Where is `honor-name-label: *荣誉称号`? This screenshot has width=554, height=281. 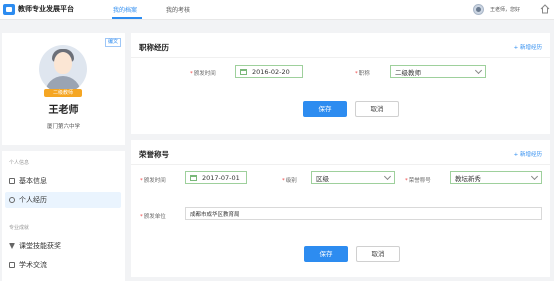
honor-name-label: *荣誉称号 is located at coordinates (418, 181).